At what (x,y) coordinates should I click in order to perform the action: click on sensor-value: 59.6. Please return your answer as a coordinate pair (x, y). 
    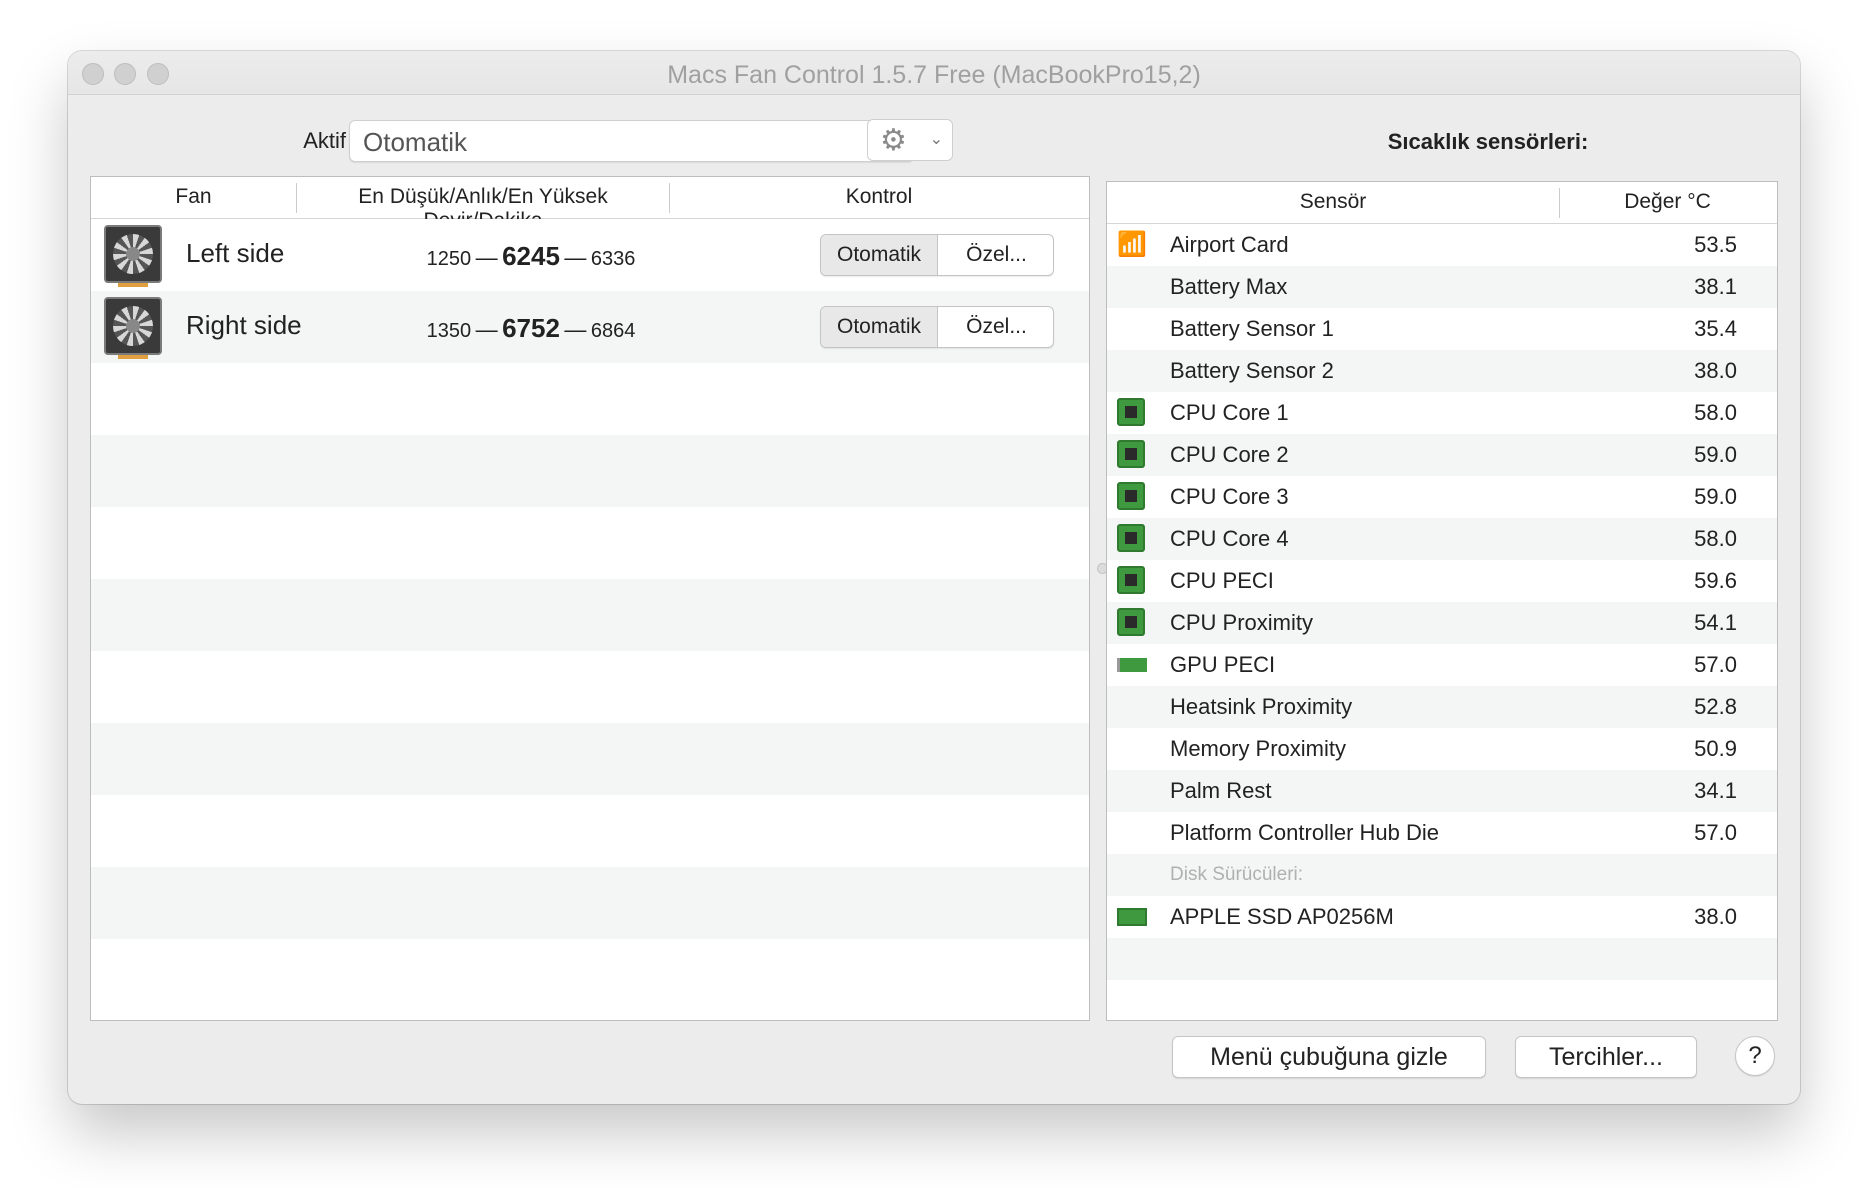
    Looking at the image, I should click on (1715, 580).